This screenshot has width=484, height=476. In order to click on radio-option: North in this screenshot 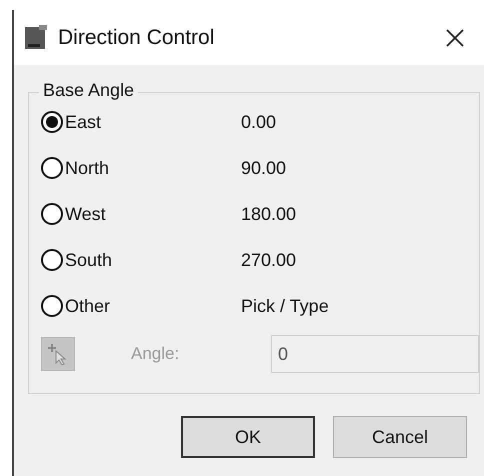, I will do `click(141, 168)`.